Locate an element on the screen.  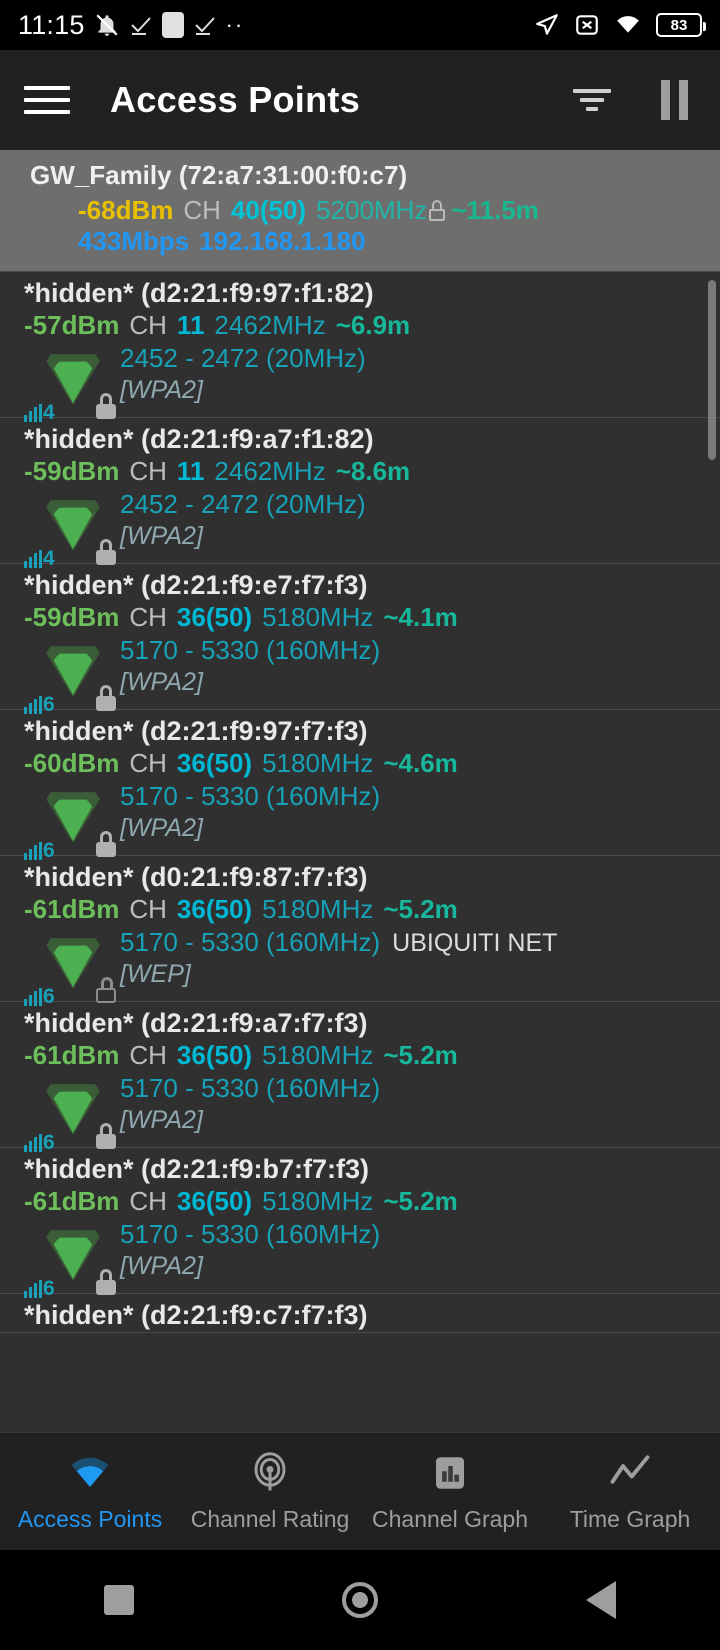
ap-summary-row: -59dBm CH 36(50) 5180MHz ~4.1m is located at coordinates (357, 617).